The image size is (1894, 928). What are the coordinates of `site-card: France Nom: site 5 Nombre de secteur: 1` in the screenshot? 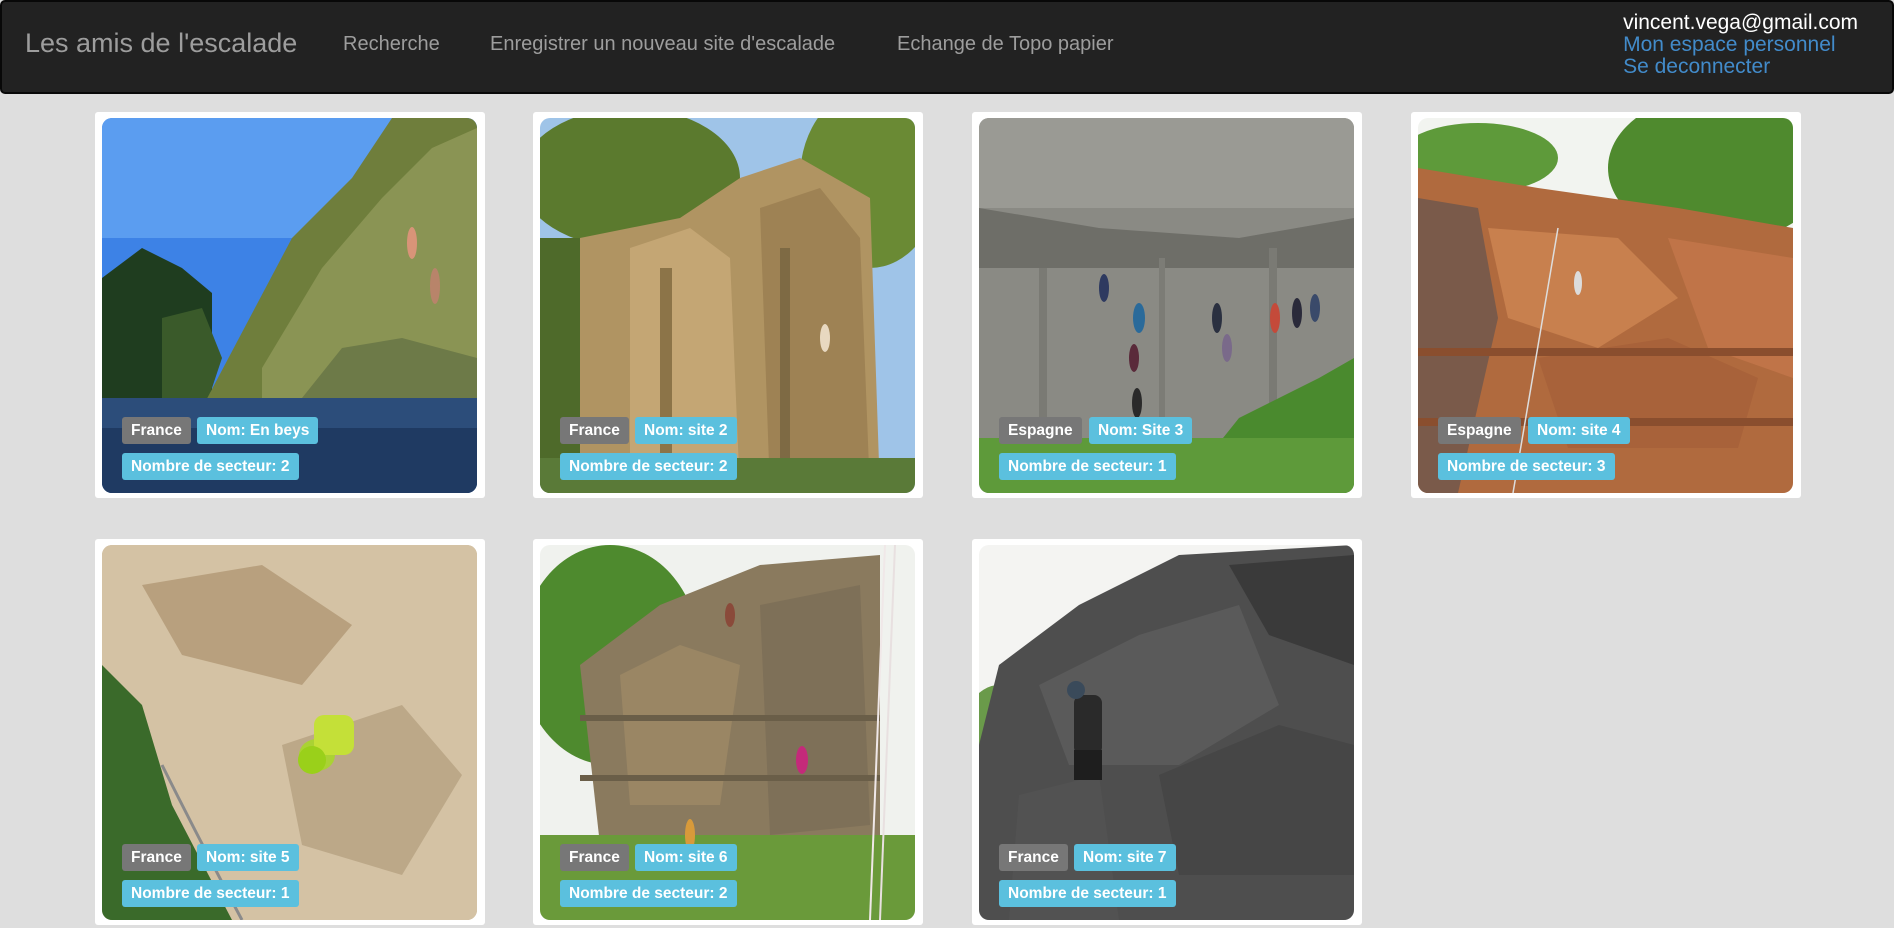 It's located at (290, 732).